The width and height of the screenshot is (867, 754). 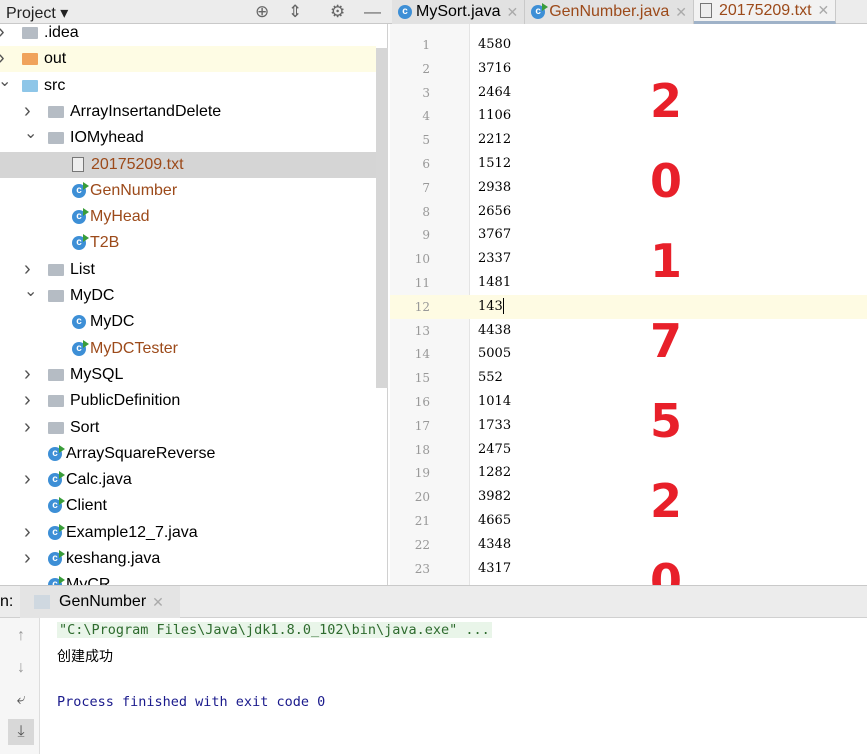 What do you see at coordinates (628, 426) in the screenshot?
I see `editor-line: 17 1733` at bounding box center [628, 426].